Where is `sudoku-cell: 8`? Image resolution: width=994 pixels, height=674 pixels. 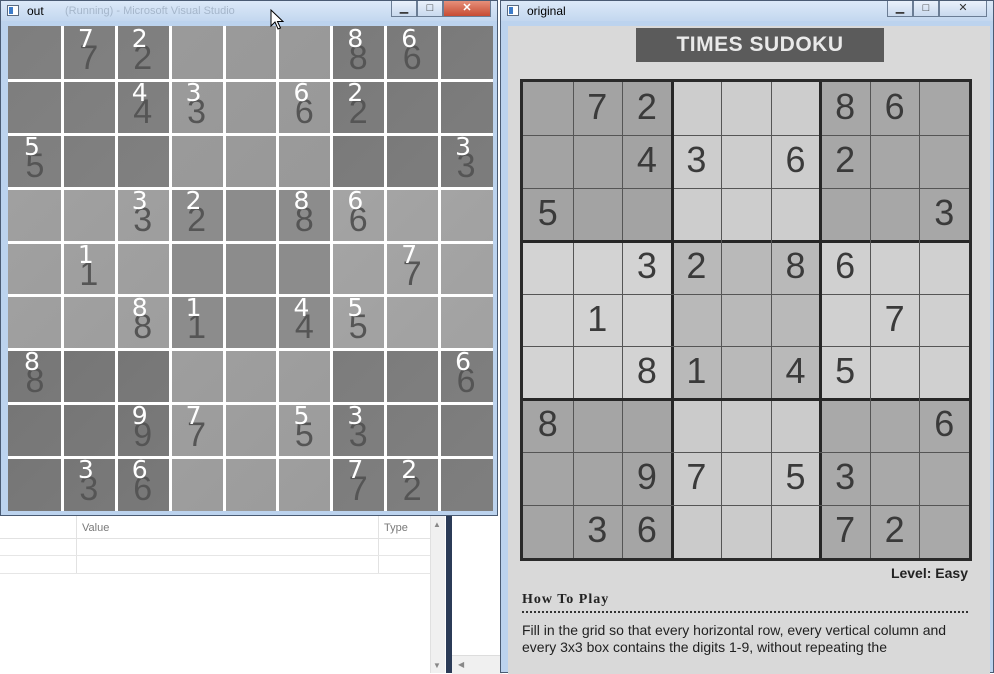 sudoku-cell: 8 is located at coordinates (647, 373).